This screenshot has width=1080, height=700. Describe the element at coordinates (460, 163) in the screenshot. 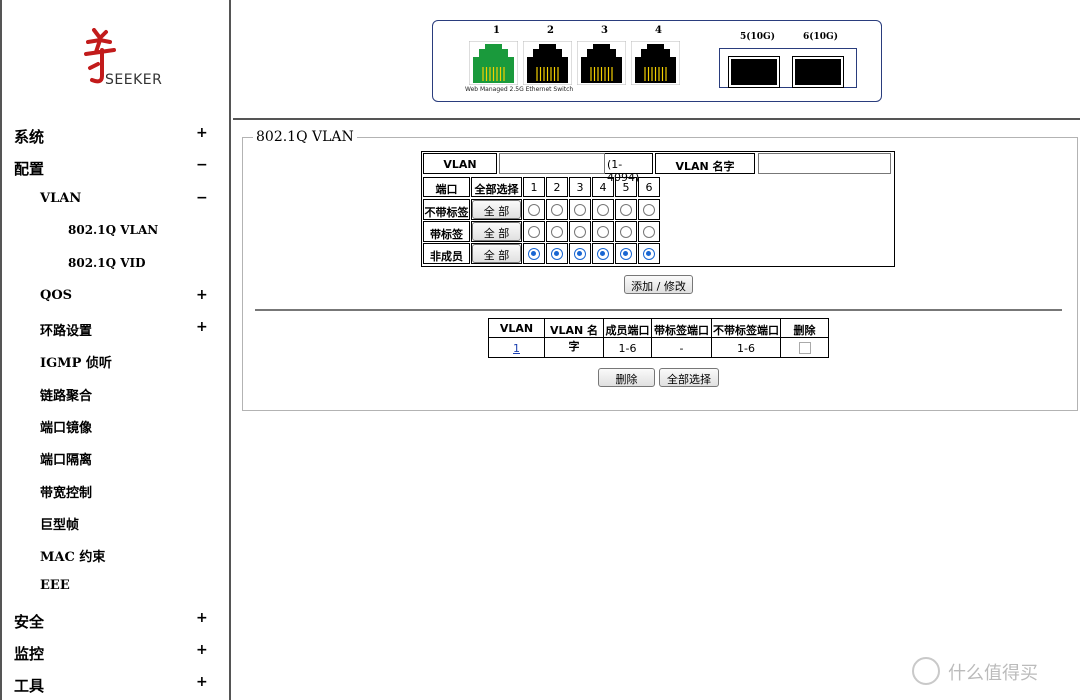

I see `vlan-id-label: VLAN` at that location.